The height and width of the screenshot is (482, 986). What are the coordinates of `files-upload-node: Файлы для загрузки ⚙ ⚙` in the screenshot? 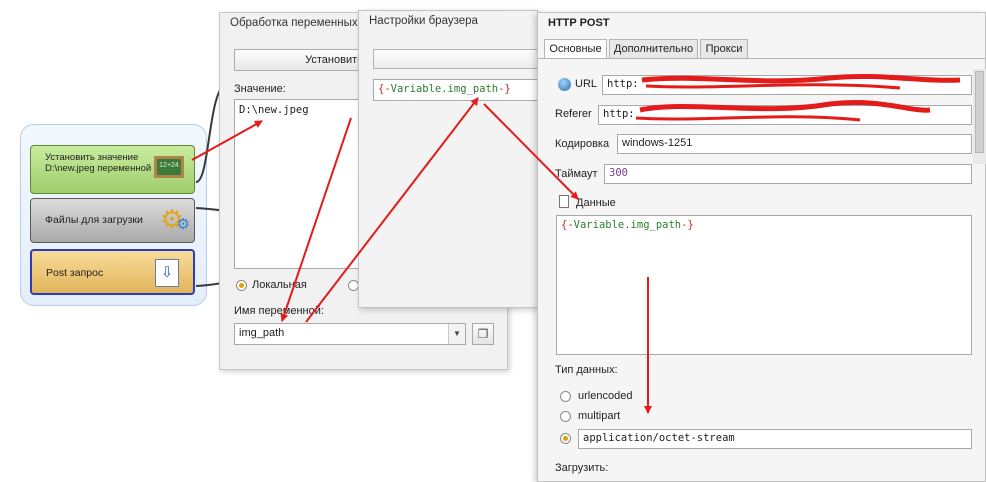 It's located at (112, 220).